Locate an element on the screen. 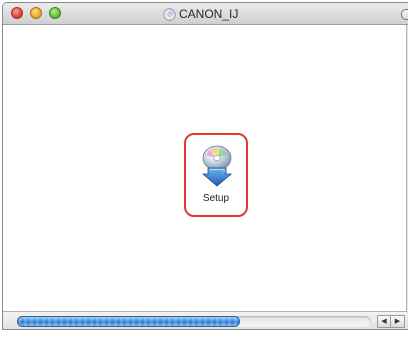  title-bar: CANON_IJ is located at coordinates (205, 14).